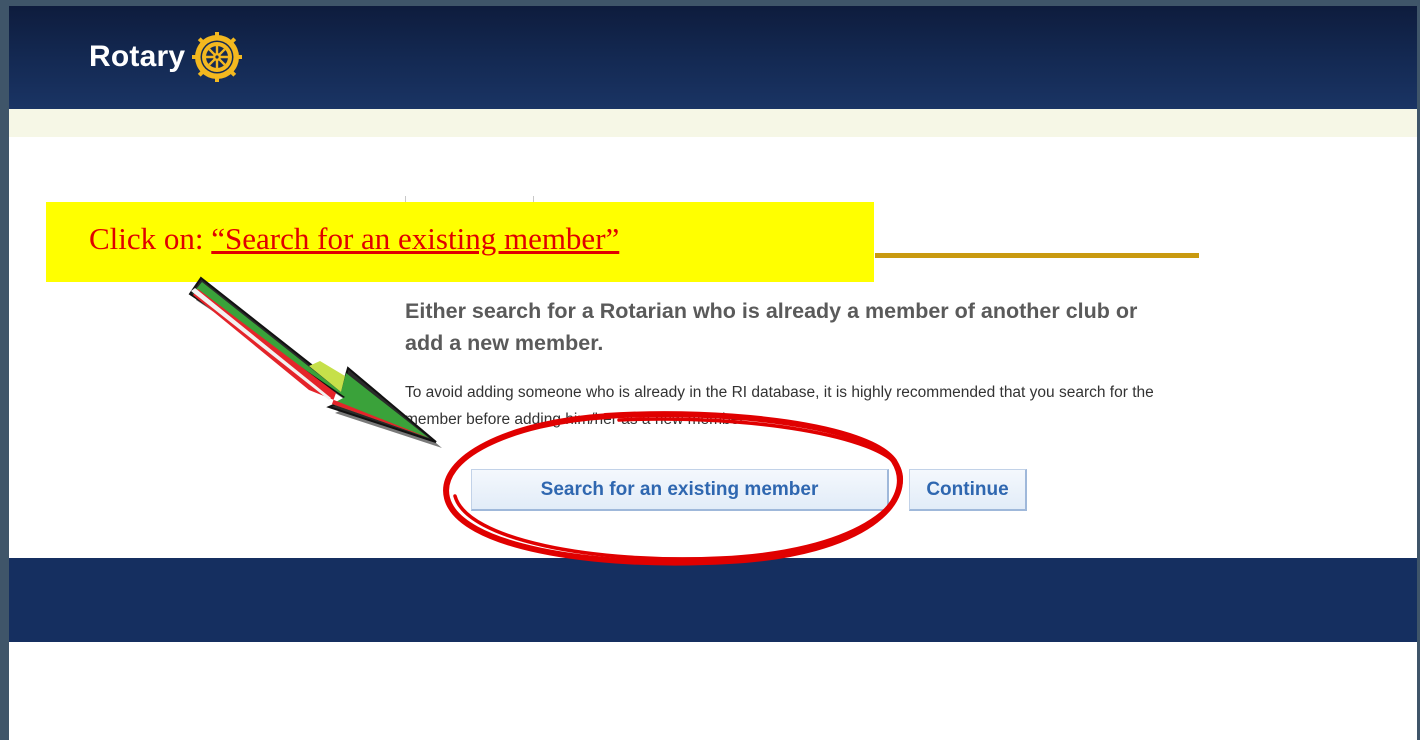 The image size is (1420, 740). Describe the element at coordinates (713, 600) in the screenshot. I see `site-footer` at that location.